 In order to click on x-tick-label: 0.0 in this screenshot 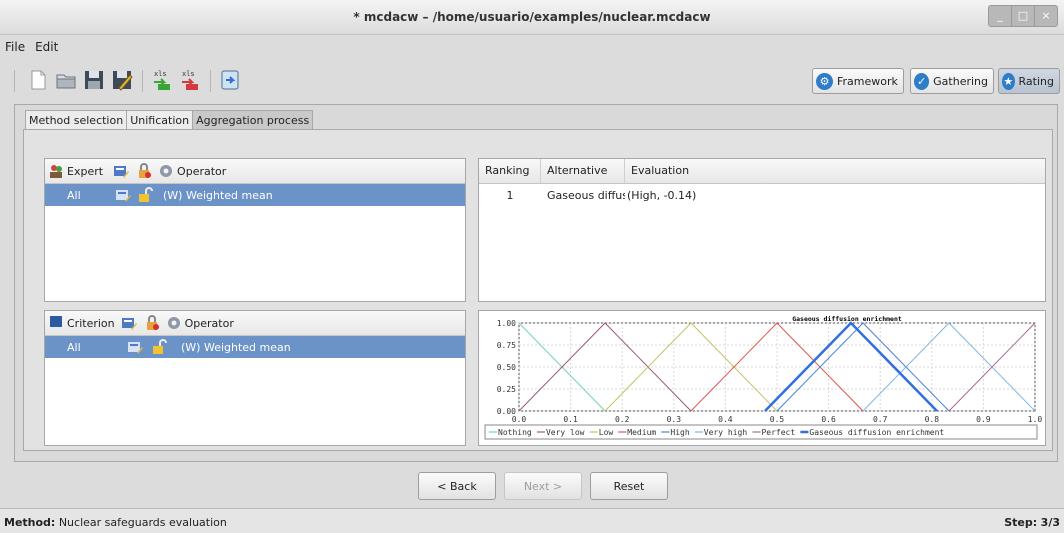, I will do `click(519, 419)`.